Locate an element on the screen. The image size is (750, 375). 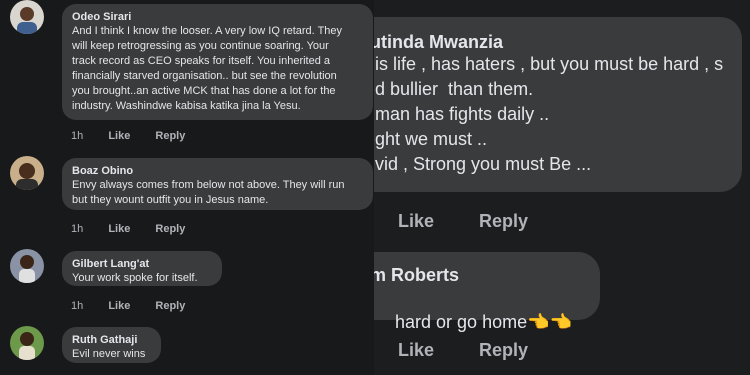
commenter-name: m Roberts is located at coordinates (416, 275).